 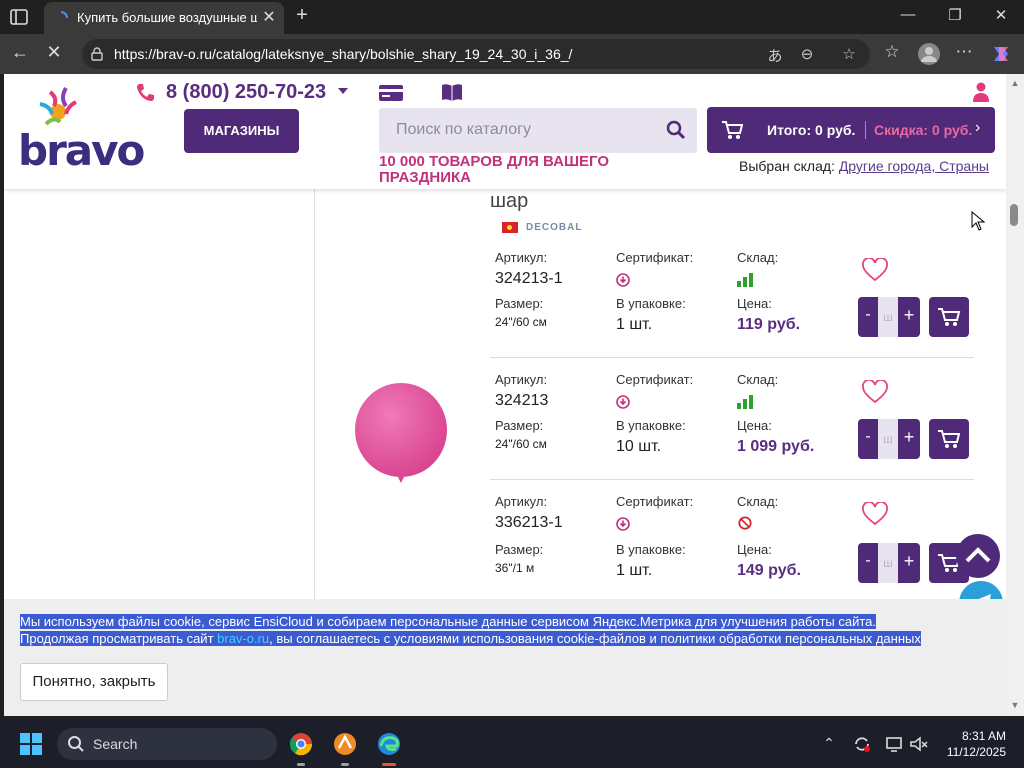 What do you see at coordinates (241, 131) in the screenshot?
I see `shops-button: МАГАЗИНЫ` at bounding box center [241, 131].